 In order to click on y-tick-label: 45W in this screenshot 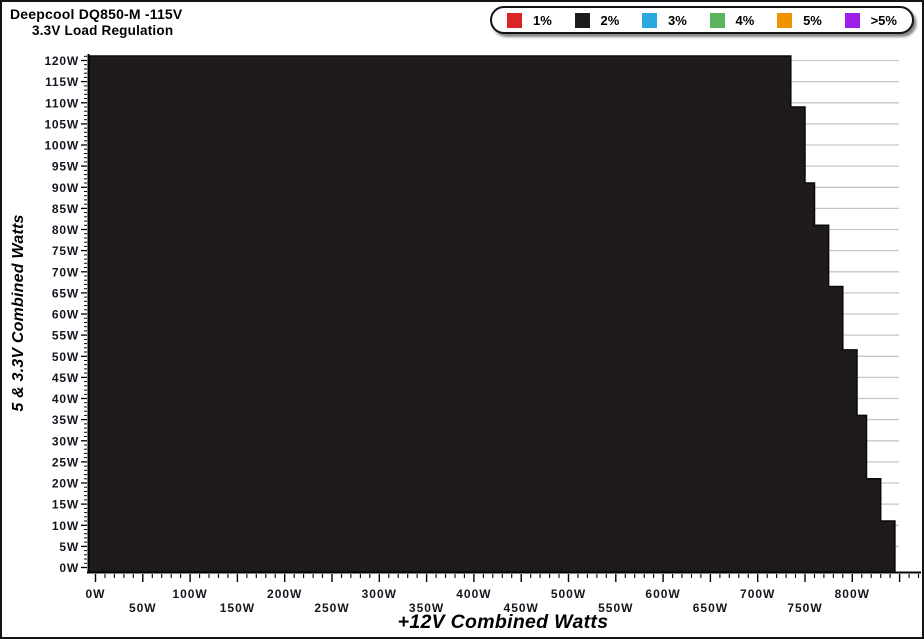, I will do `click(65, 378)`.